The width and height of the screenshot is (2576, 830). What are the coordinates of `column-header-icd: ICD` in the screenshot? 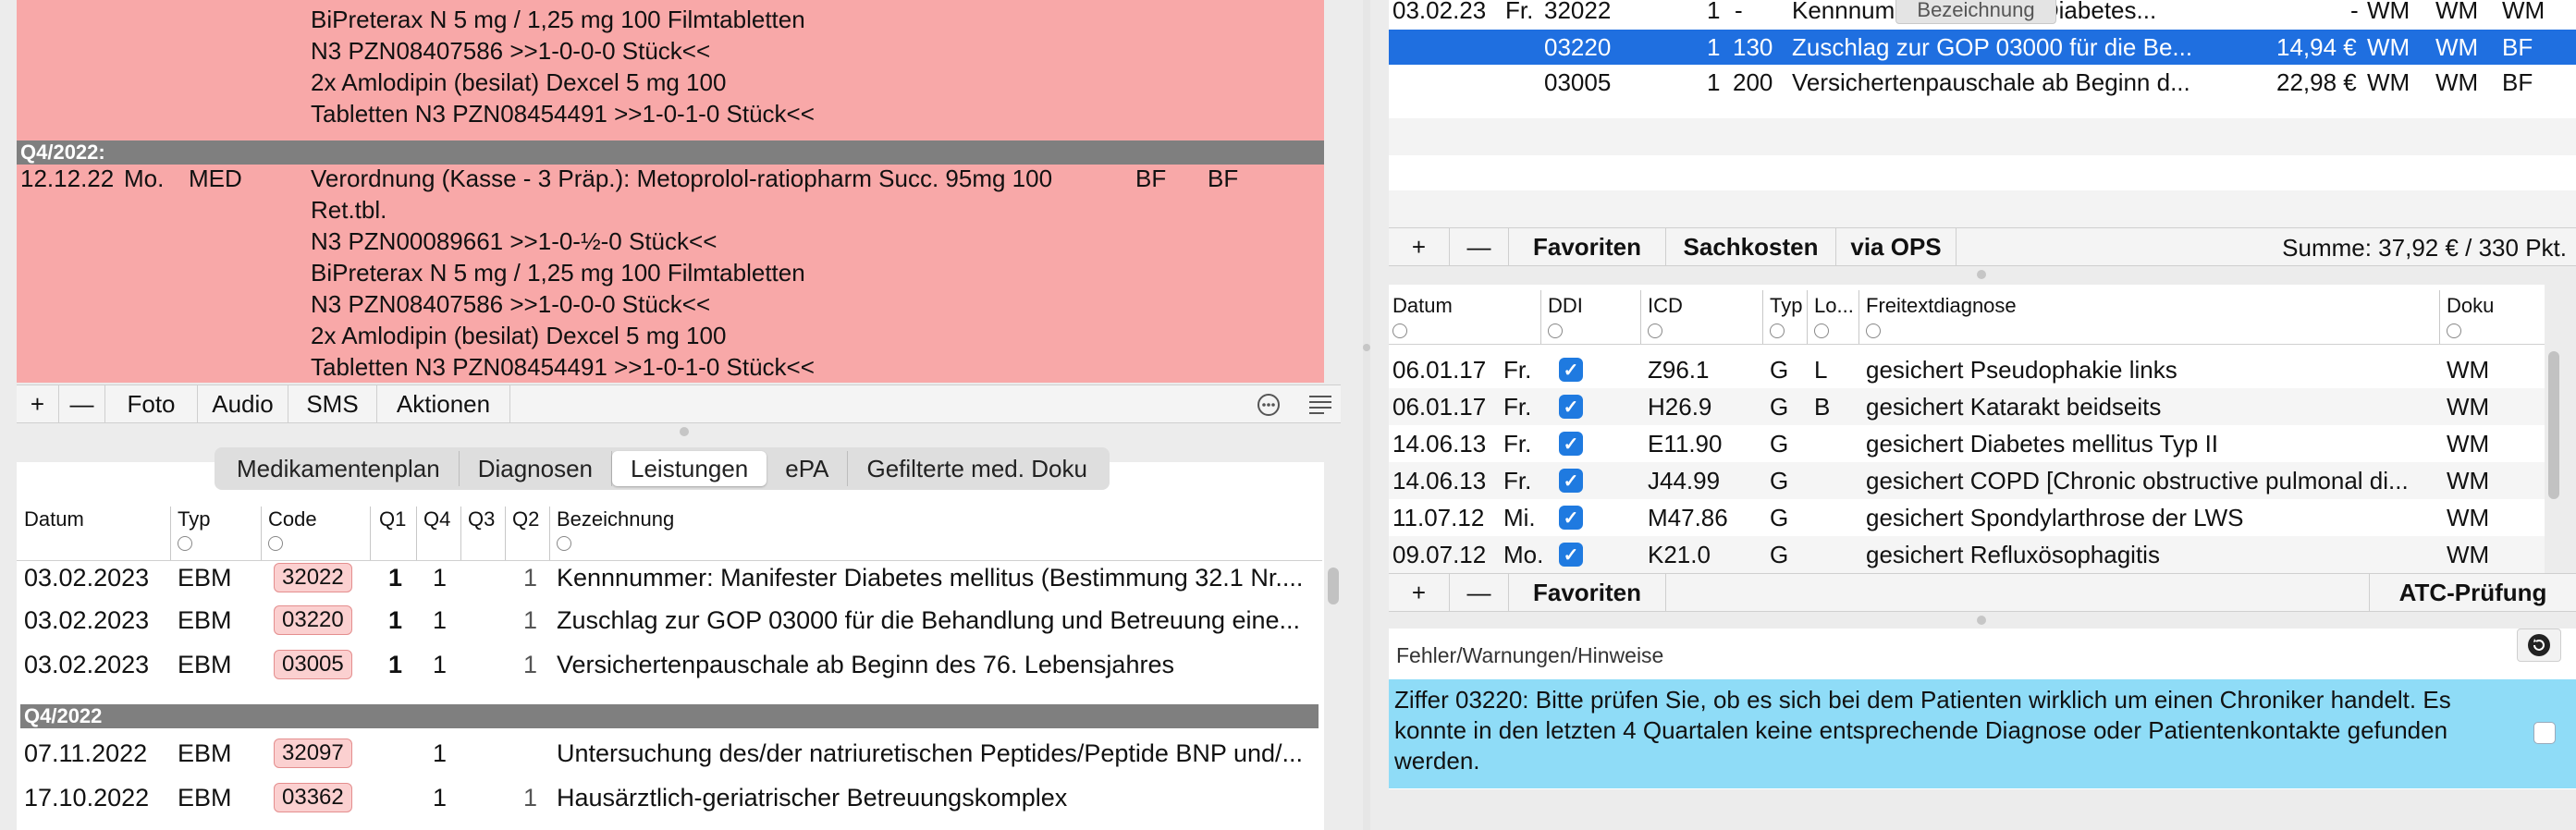 It's located at (1665, 306).